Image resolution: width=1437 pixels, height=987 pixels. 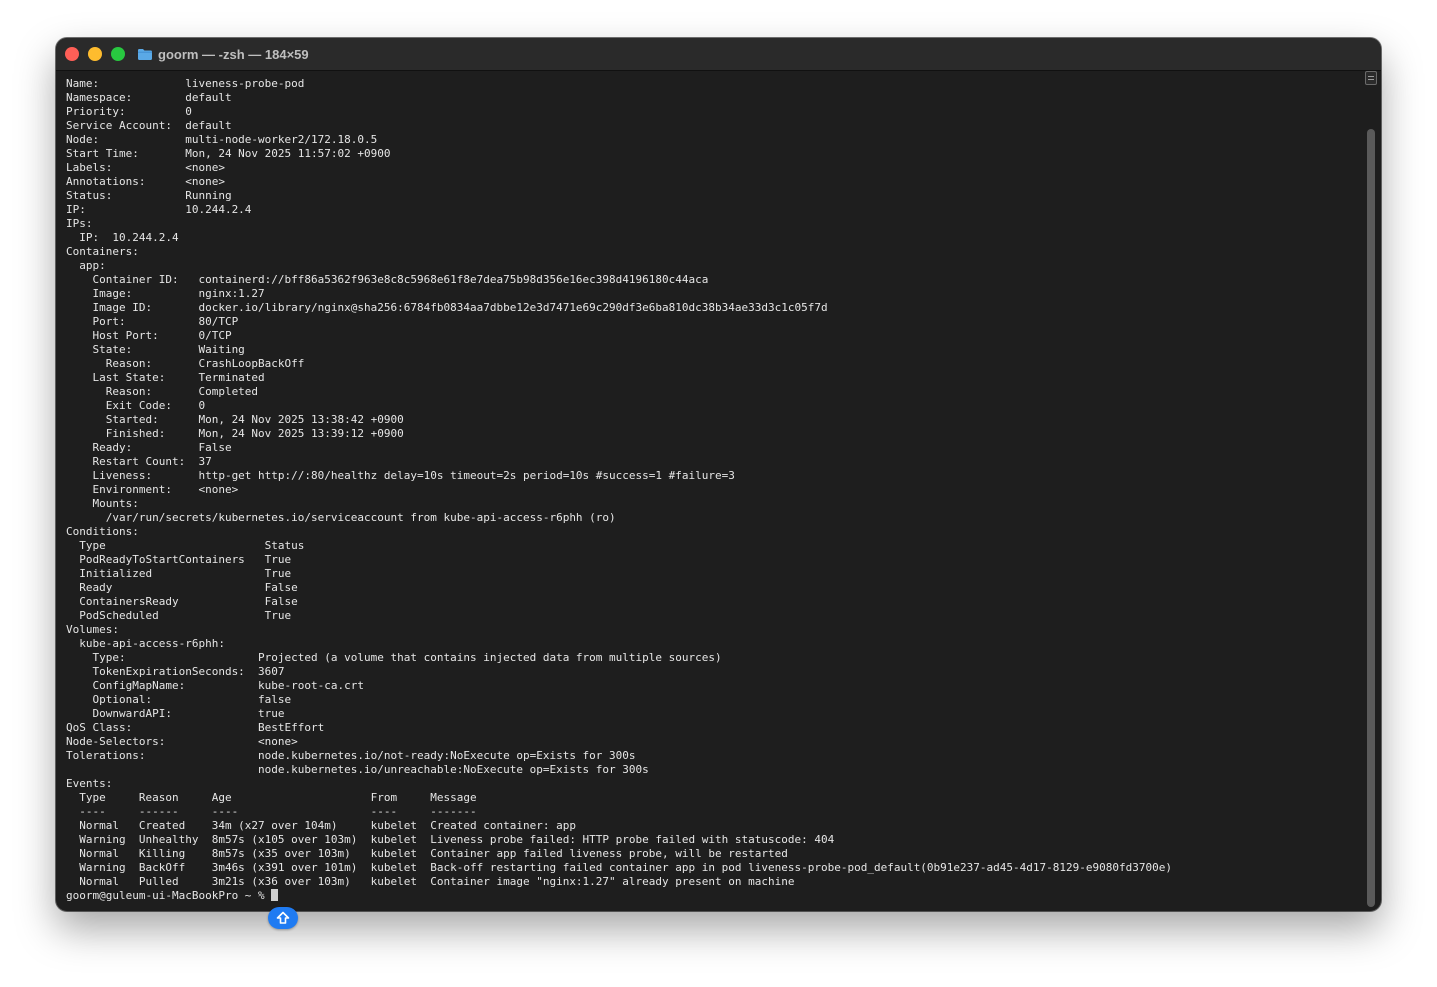 I want to click on terminal-line: Name: liveness-probe-pod, so click(x=185, y=83).